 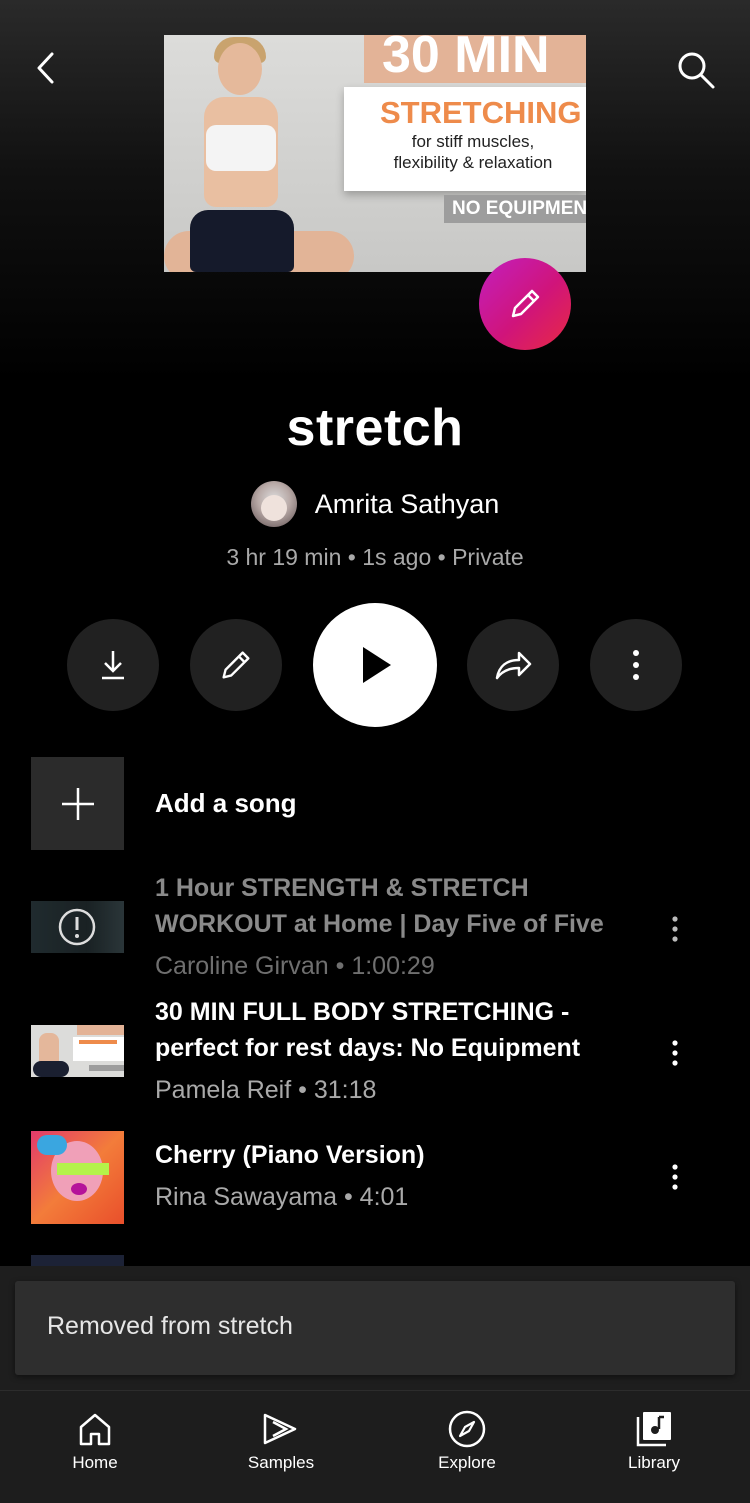 What do you see at coordinates (266, 1090) in the screenshot?
I see `track-subtitle: Pamela Reif • 31:18` at bounding box center [266, 1090].